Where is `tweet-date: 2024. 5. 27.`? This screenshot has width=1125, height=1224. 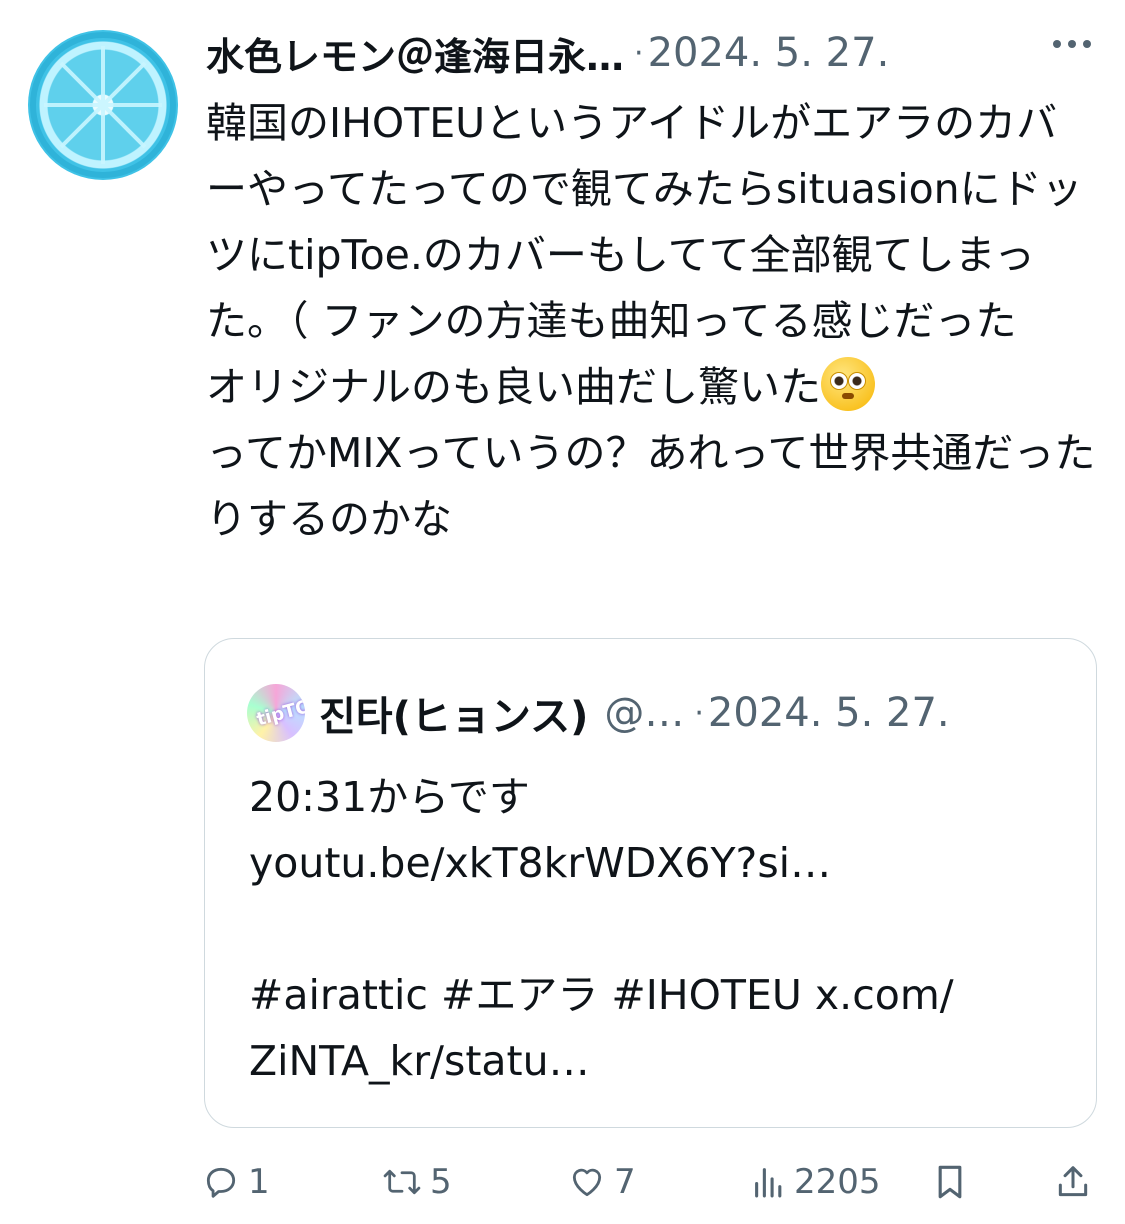
tweet-date: 2024. 5. 27. is located at coordinates (769, 53).